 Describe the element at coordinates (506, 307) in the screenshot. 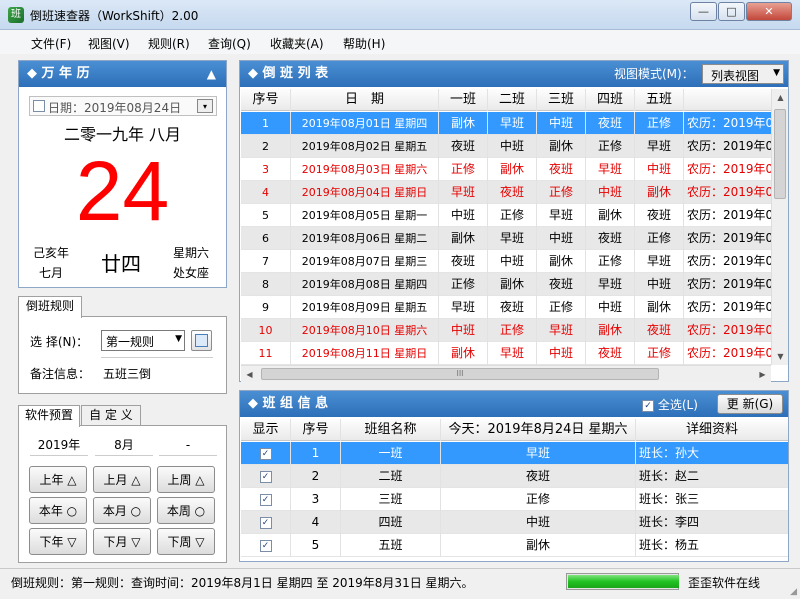

I see `table-row: 92019年08月09日 星期五早班夜班正修中班副休农历：2019年07` at that location.